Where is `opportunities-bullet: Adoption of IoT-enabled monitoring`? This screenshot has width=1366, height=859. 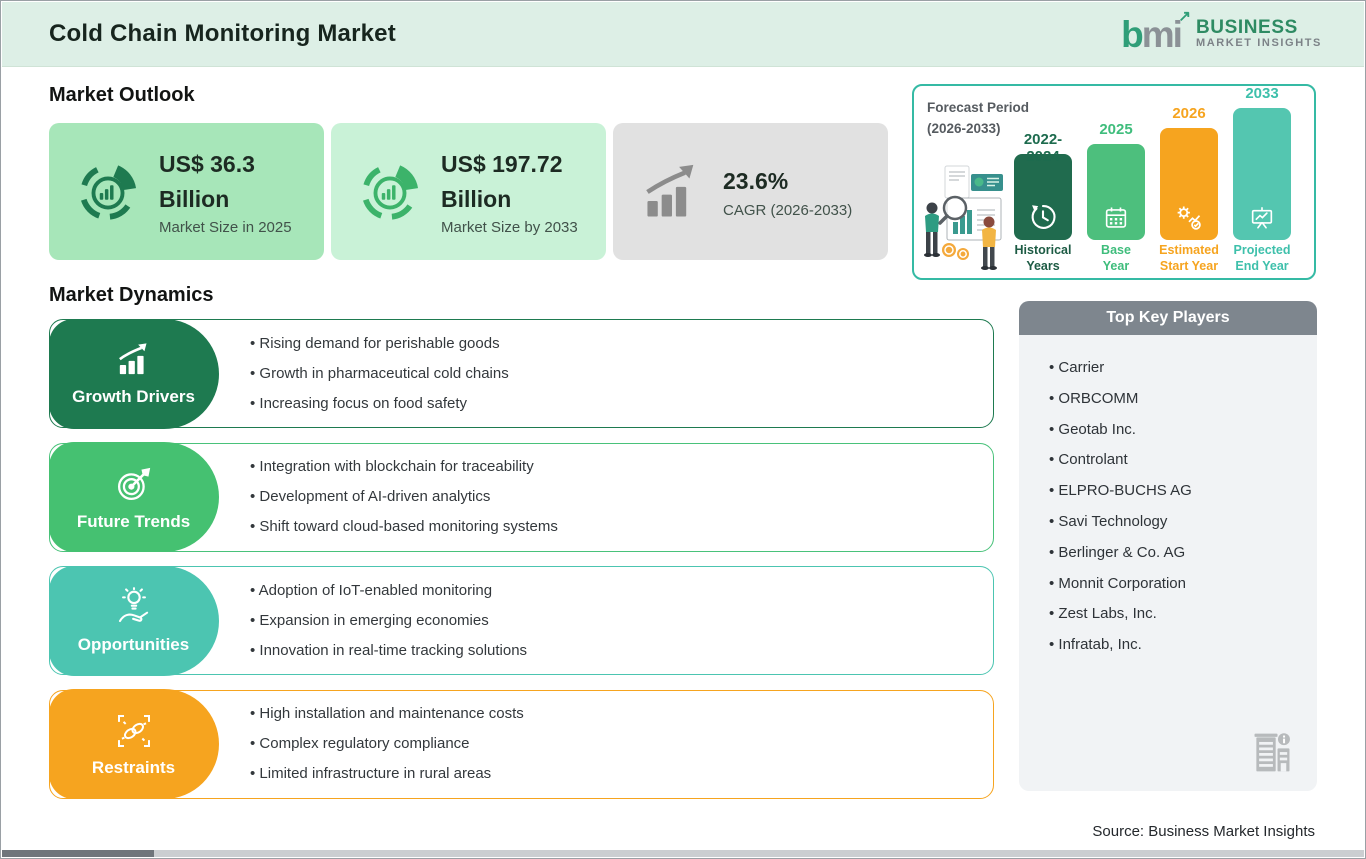 opportunities-bullet: Adoption of IoT-enabled monitoring is located at coordinates (621, 591).